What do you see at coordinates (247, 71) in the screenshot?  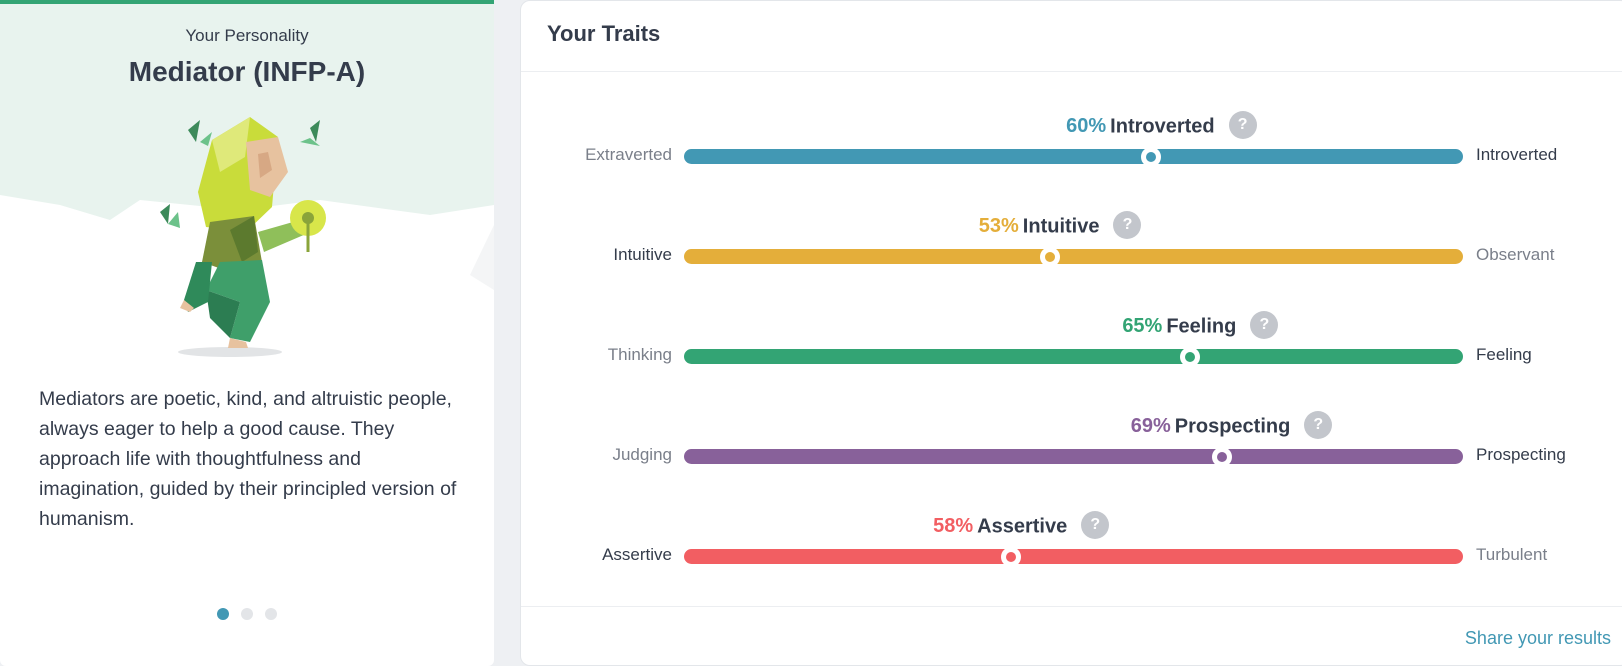 I see `personality-title: Mediator (INFP-A)` at bounding box center [247, 71].